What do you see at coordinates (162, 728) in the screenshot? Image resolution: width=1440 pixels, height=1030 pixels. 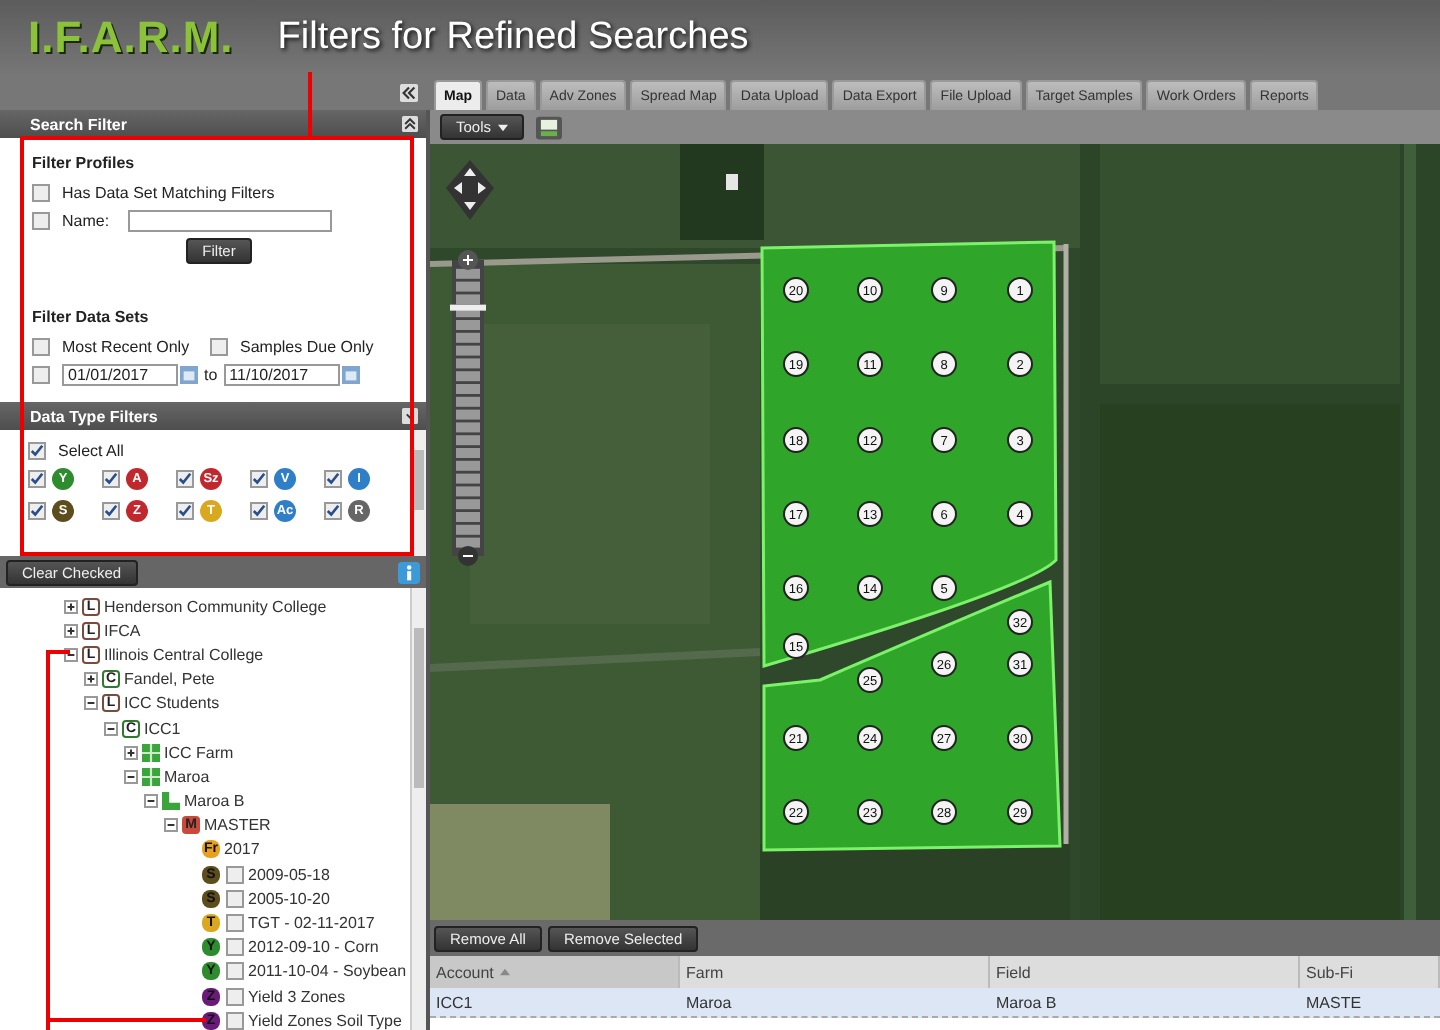 I see `tree-item: ICC1` at bounding box center [162, 728].